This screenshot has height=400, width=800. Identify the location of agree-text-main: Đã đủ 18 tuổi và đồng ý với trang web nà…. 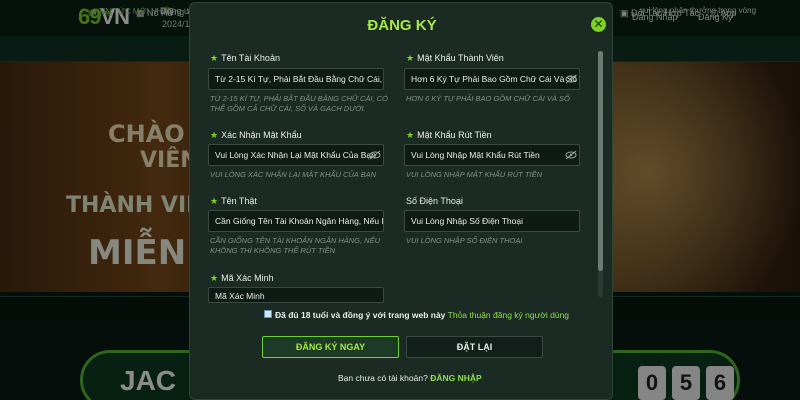
(360, 315).